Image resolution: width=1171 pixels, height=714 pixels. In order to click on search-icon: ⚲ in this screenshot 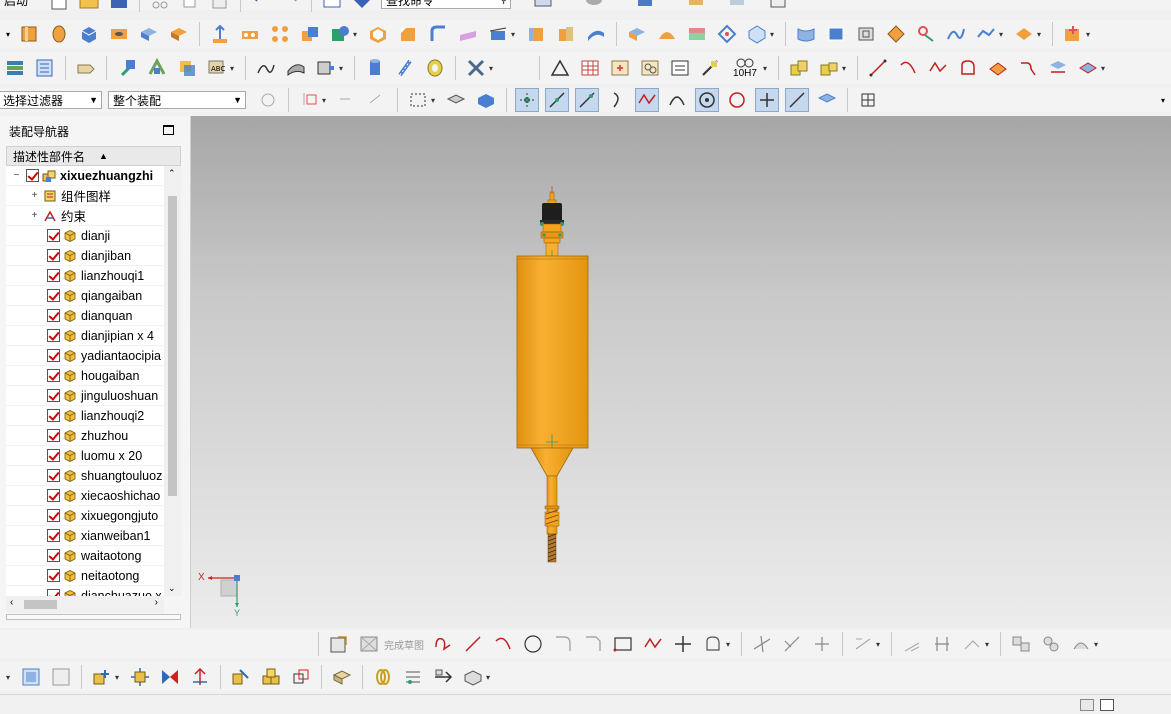, I will do `click(503, 3)`.